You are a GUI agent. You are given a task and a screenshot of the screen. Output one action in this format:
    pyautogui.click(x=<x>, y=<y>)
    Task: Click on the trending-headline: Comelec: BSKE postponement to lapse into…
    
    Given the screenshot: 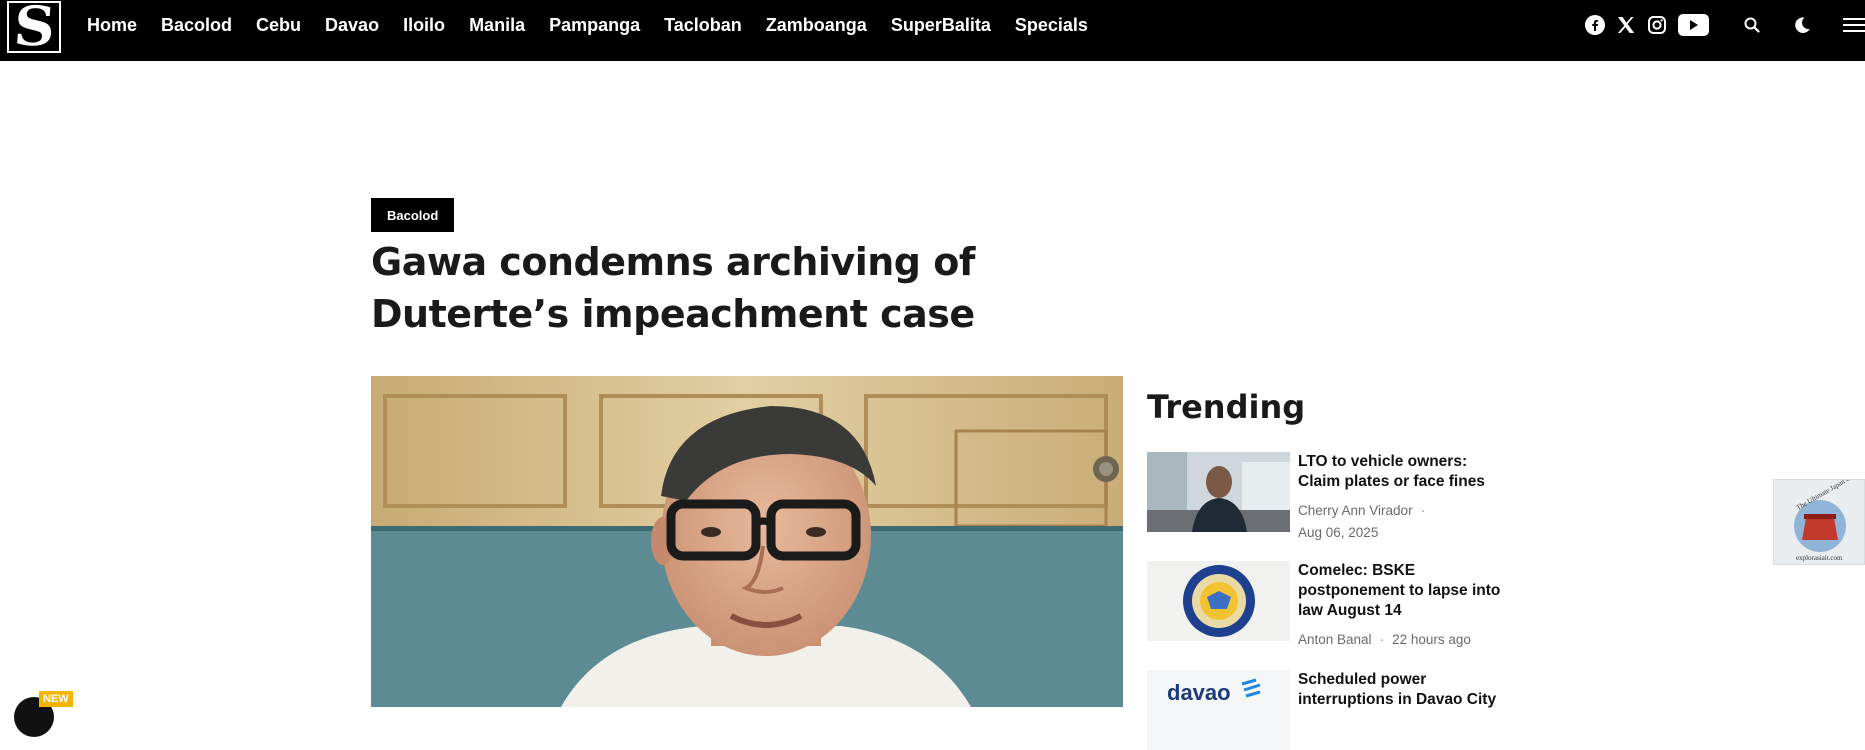 What is the action you would take?
    pyautogui.click(x=1405, y=591)
    